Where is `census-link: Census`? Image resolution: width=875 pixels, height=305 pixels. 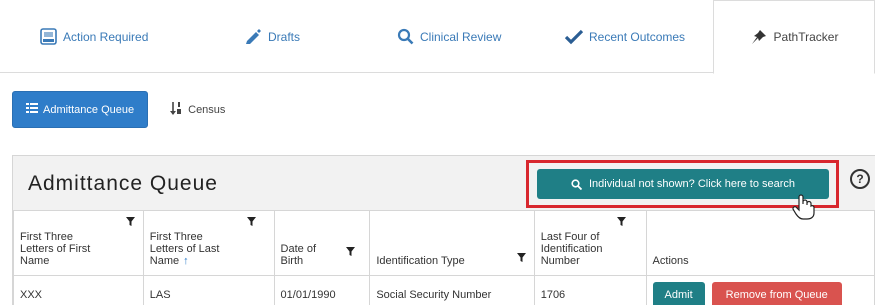
census-link: Census is located at coordinates (198, 109).